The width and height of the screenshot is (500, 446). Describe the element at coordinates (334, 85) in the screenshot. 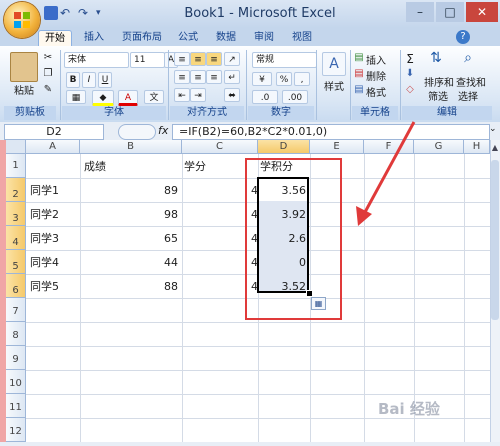

I see `styles-button-label: 样式` at that location.